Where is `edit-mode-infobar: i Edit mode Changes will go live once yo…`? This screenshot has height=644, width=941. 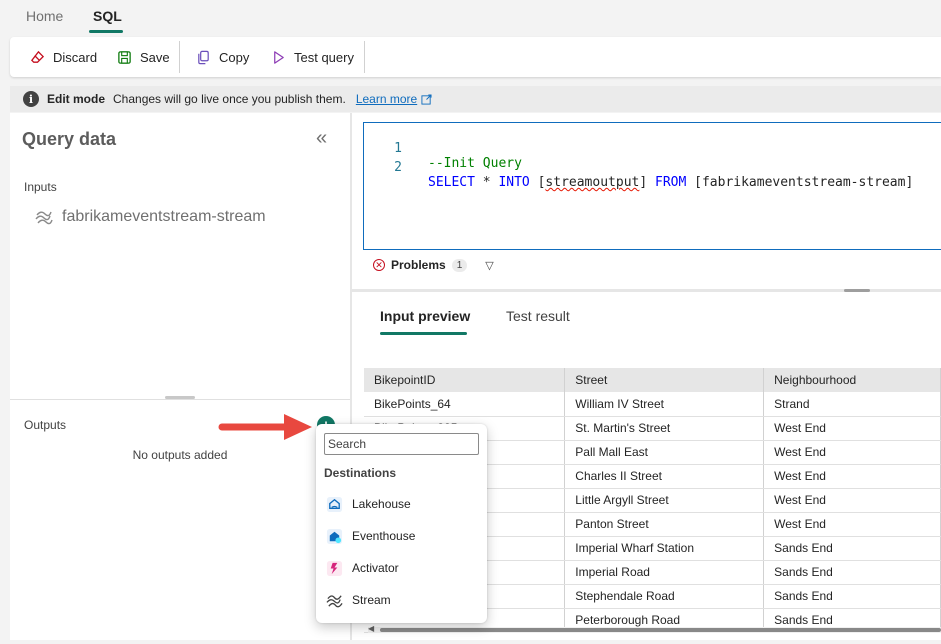 edit-mode-infobar: i Edit mode Changes will go live once yo… is located at coordinates (475, 99).